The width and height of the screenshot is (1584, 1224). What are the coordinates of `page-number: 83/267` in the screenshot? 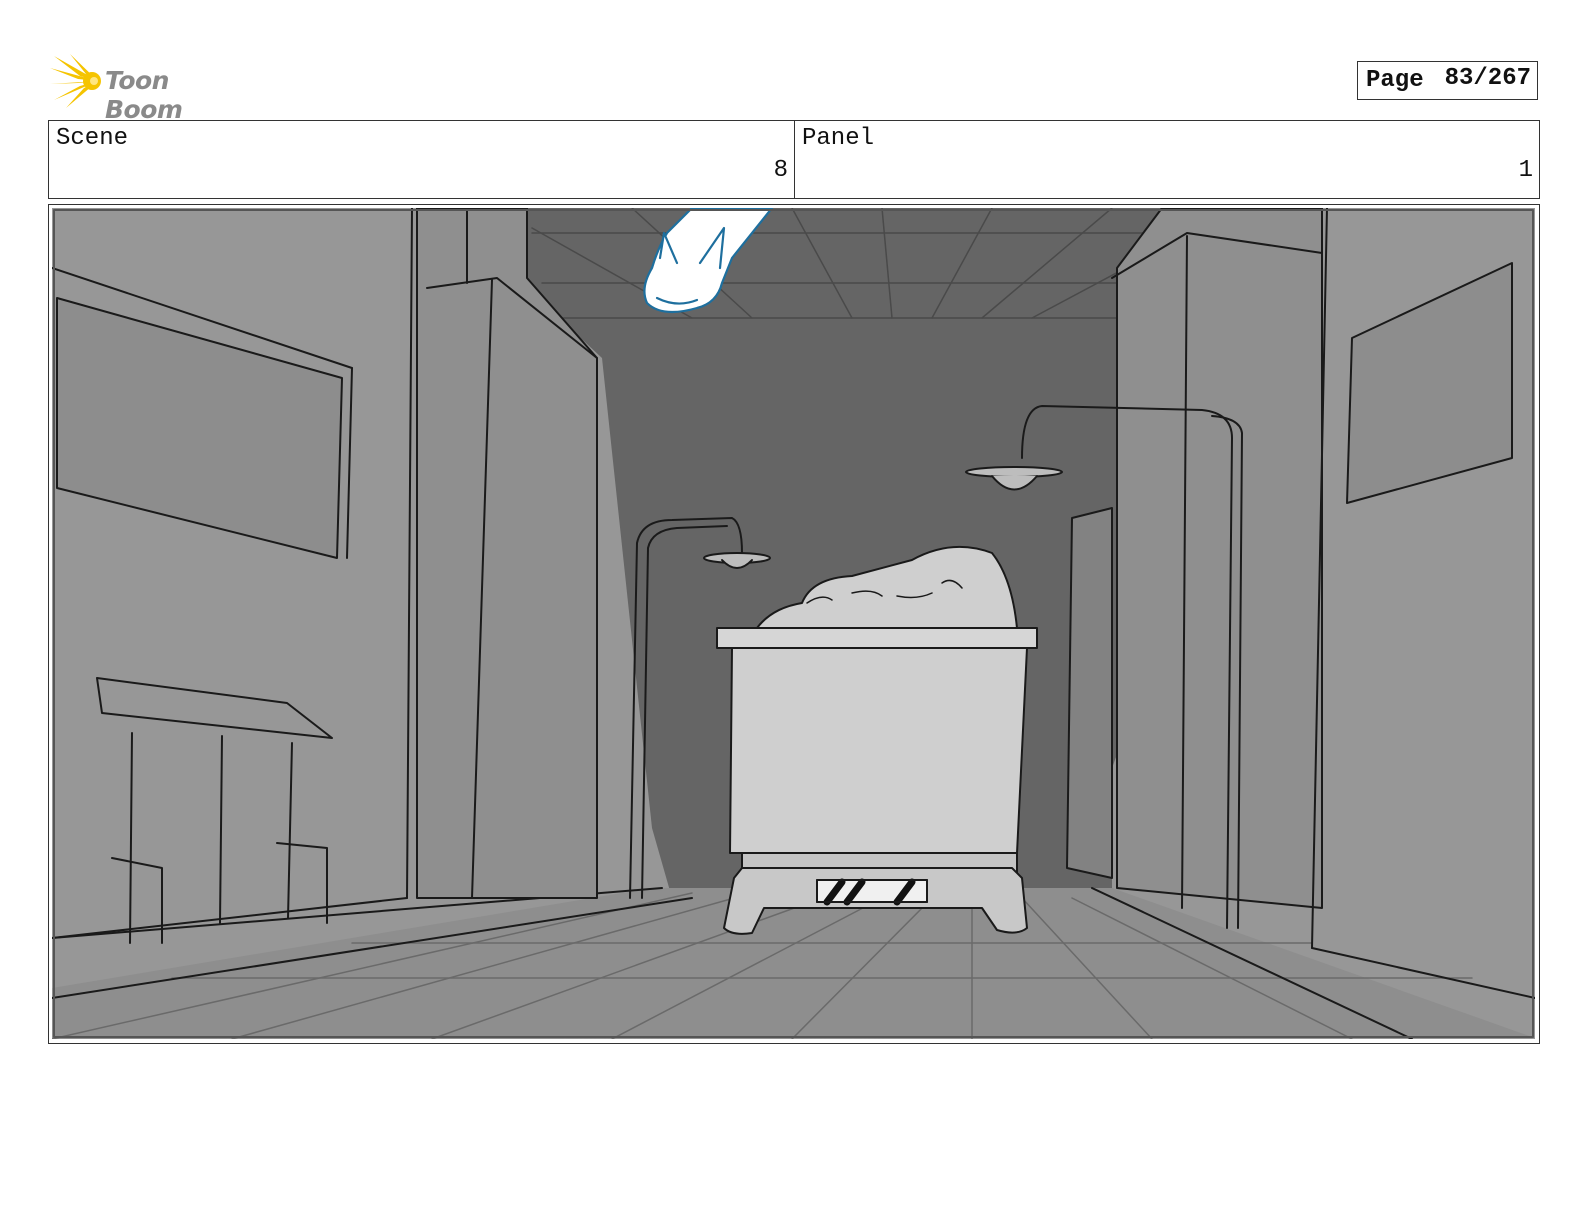 It's located at (1487, 78).